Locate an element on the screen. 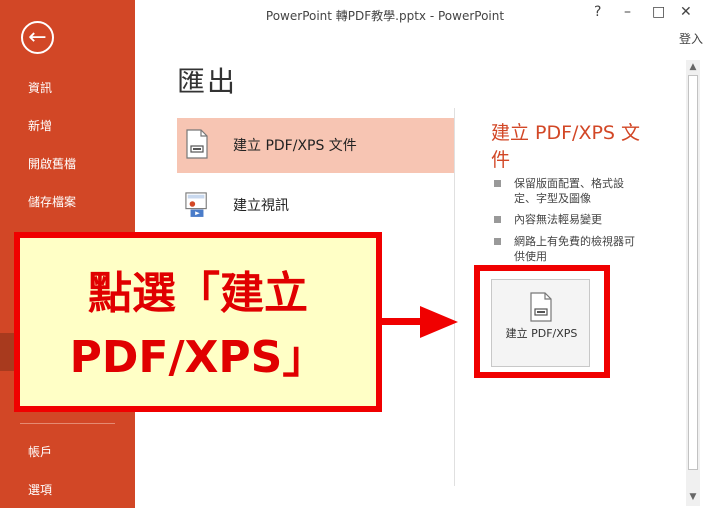 The width and height of the screenshot is (703, 508). option-label: 建立 PDF/XPS 文件 is located at coordinates (295, 146).